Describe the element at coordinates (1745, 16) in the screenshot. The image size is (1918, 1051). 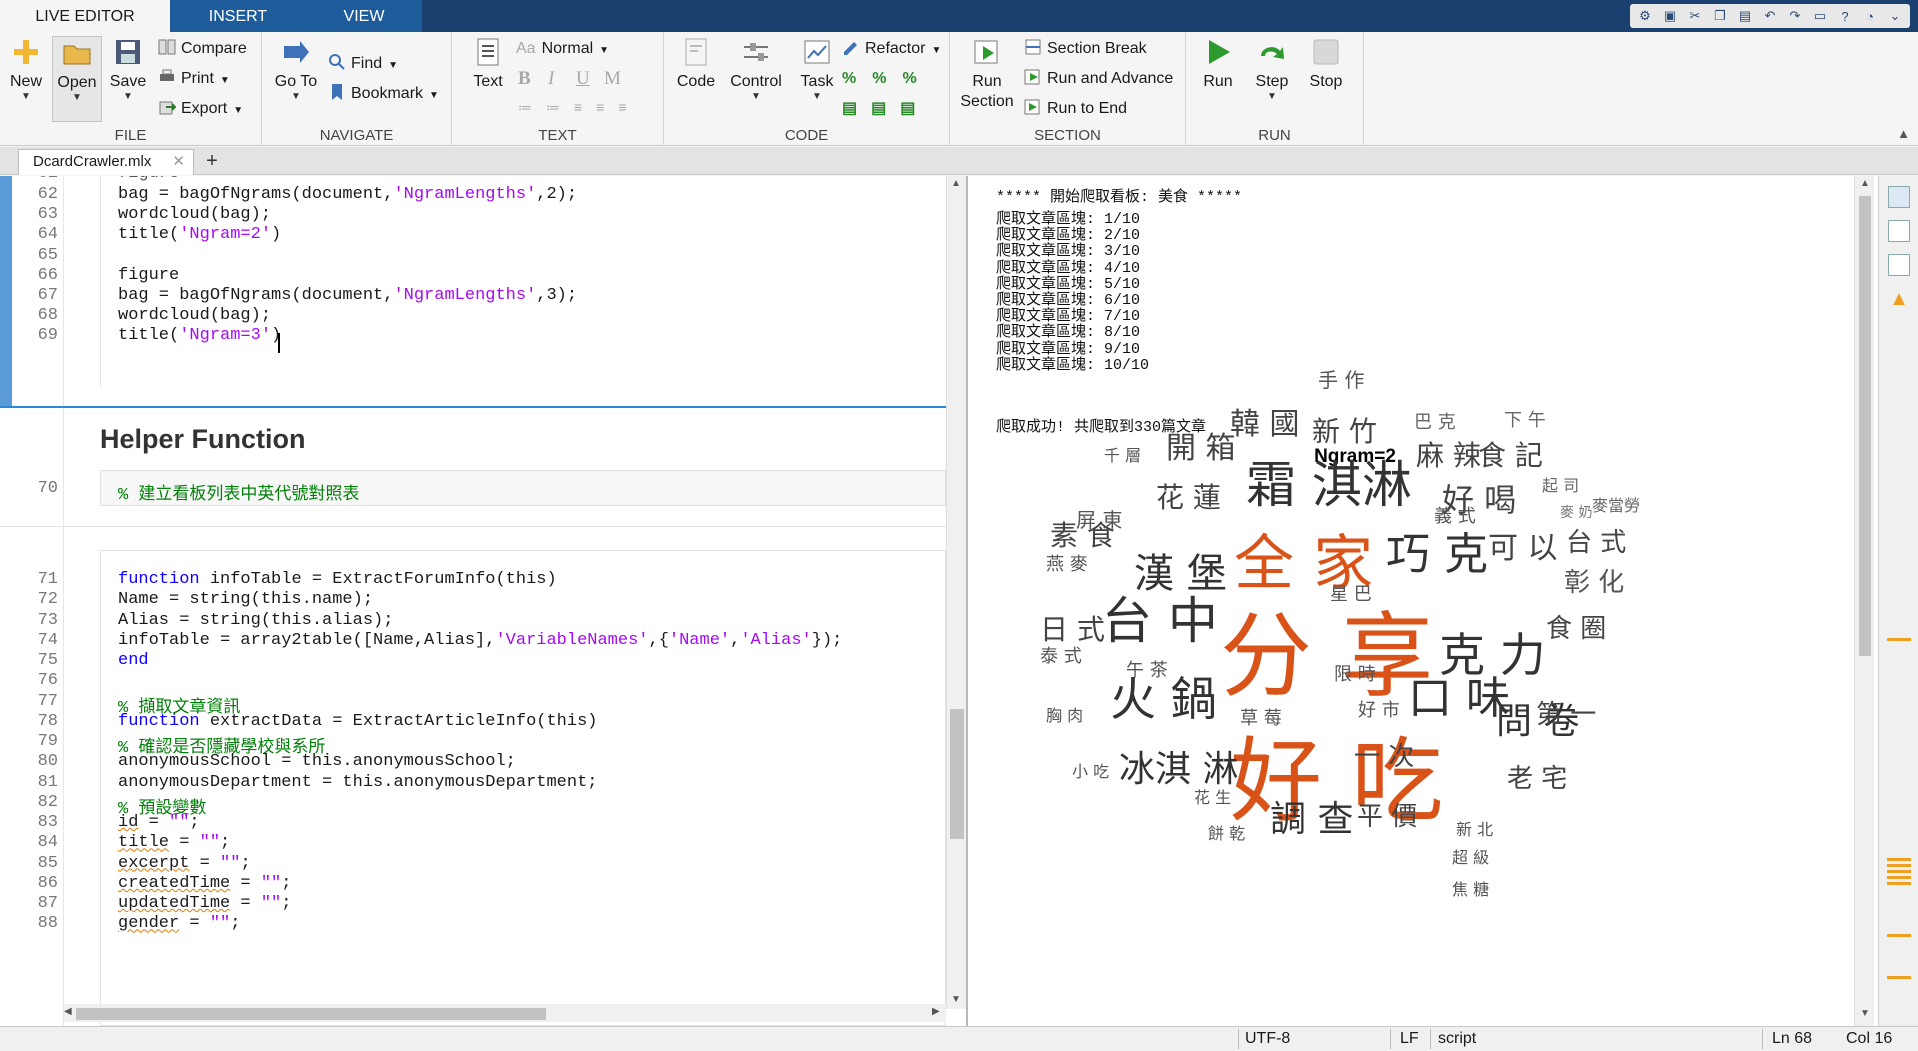
I see `paste-icon: ▤` at that location.